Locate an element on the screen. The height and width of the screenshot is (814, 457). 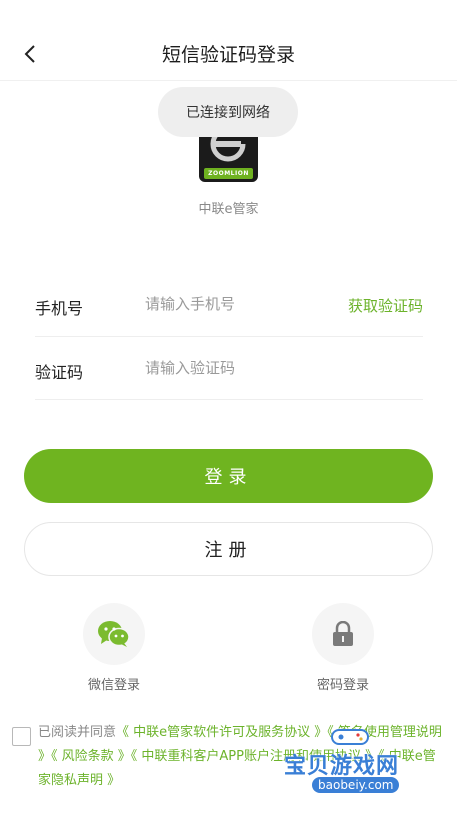
page-title: 短信验证码登录 is located at coordinates (228, 55).